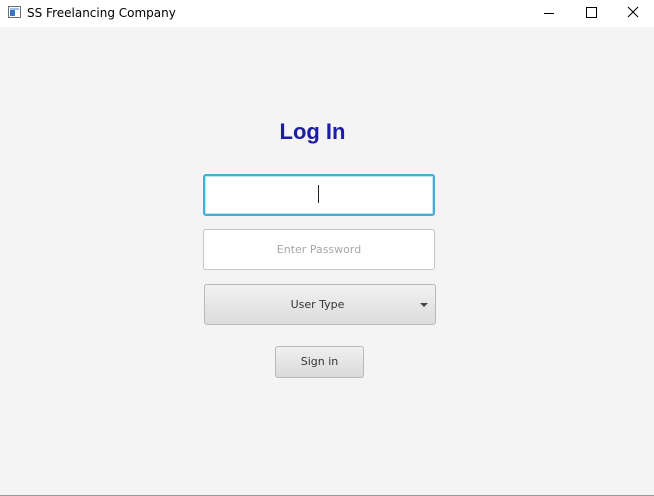  I want to click on title-bar: SS Freelancing Company, so click(327, 13).